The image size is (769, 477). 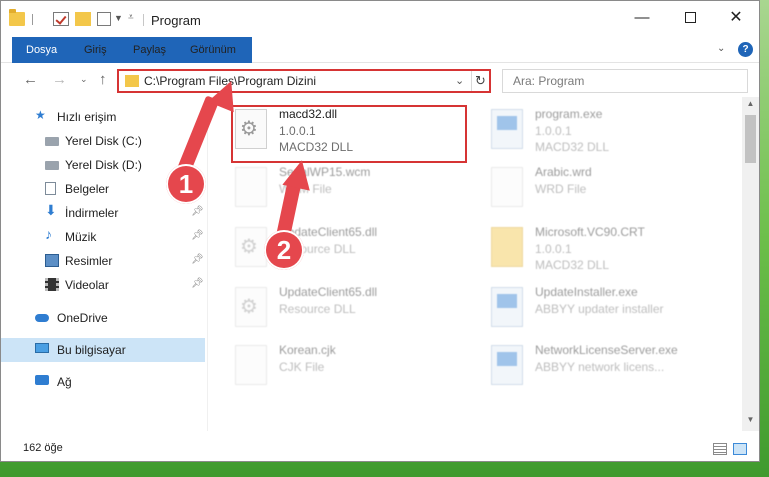 I want to click on window-title: Program, so click(x=176, y=20).